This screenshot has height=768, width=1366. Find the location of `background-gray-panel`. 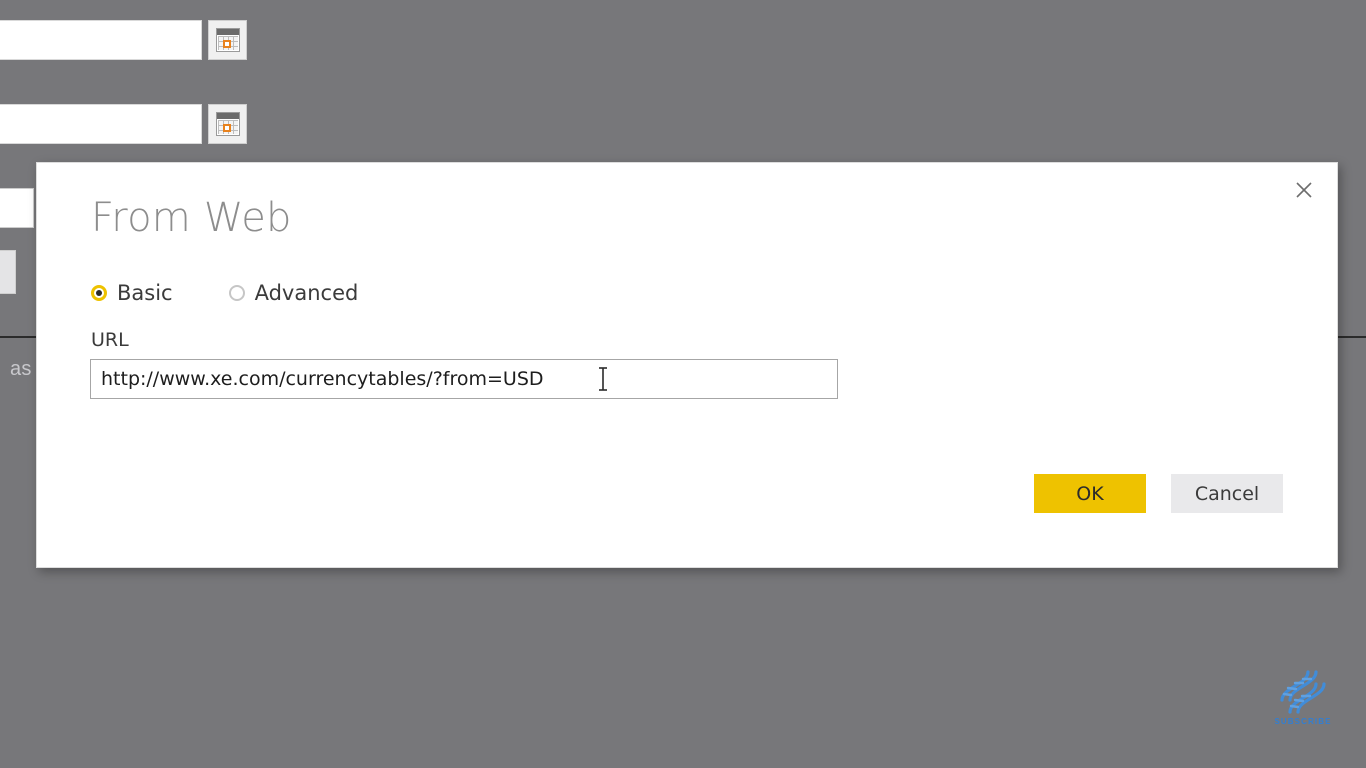

background-gray-panel is located at coordinates (8, 272).